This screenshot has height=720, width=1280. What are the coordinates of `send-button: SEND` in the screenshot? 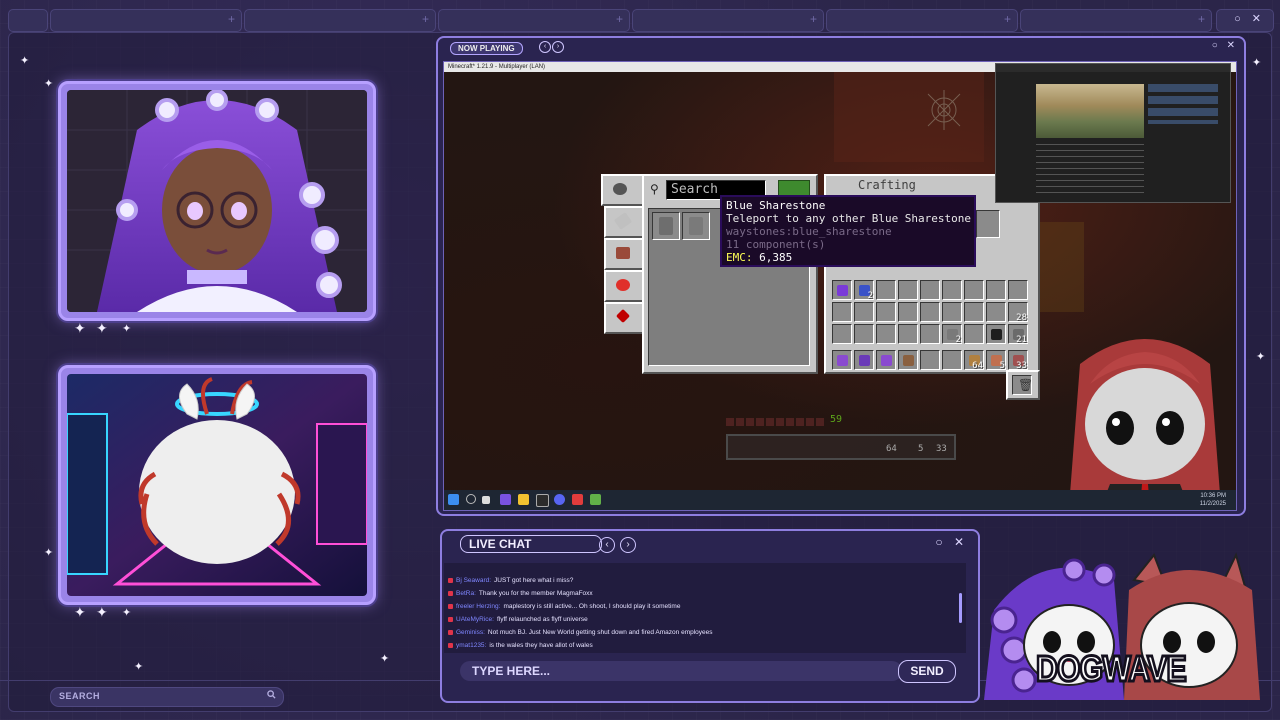 It's located at (927, 671).